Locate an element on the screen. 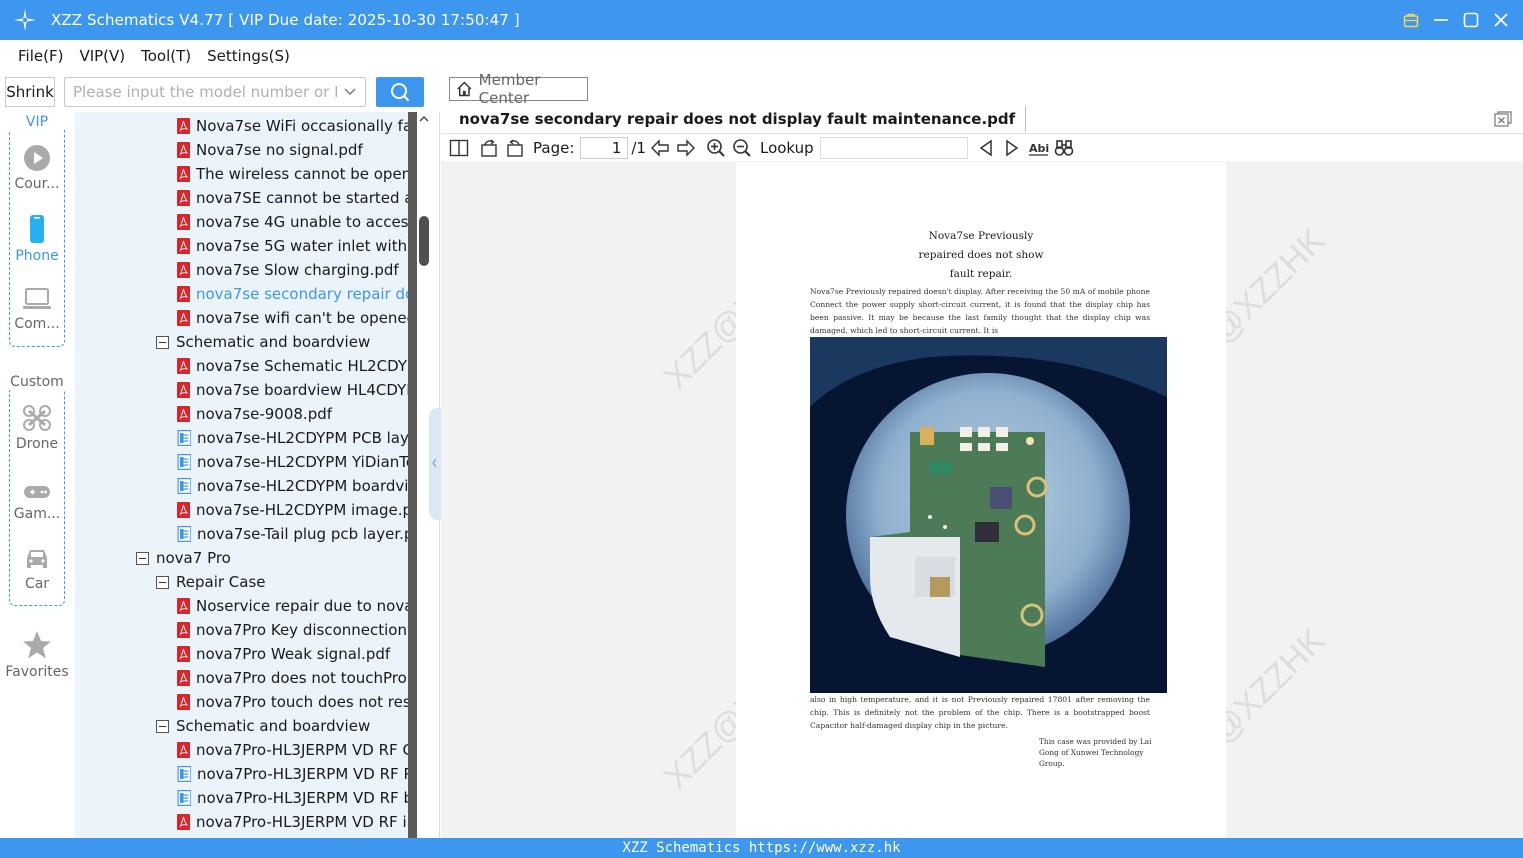  tree-item-label: nova7Pro touch does not respo is located at coordinates (302, 702).